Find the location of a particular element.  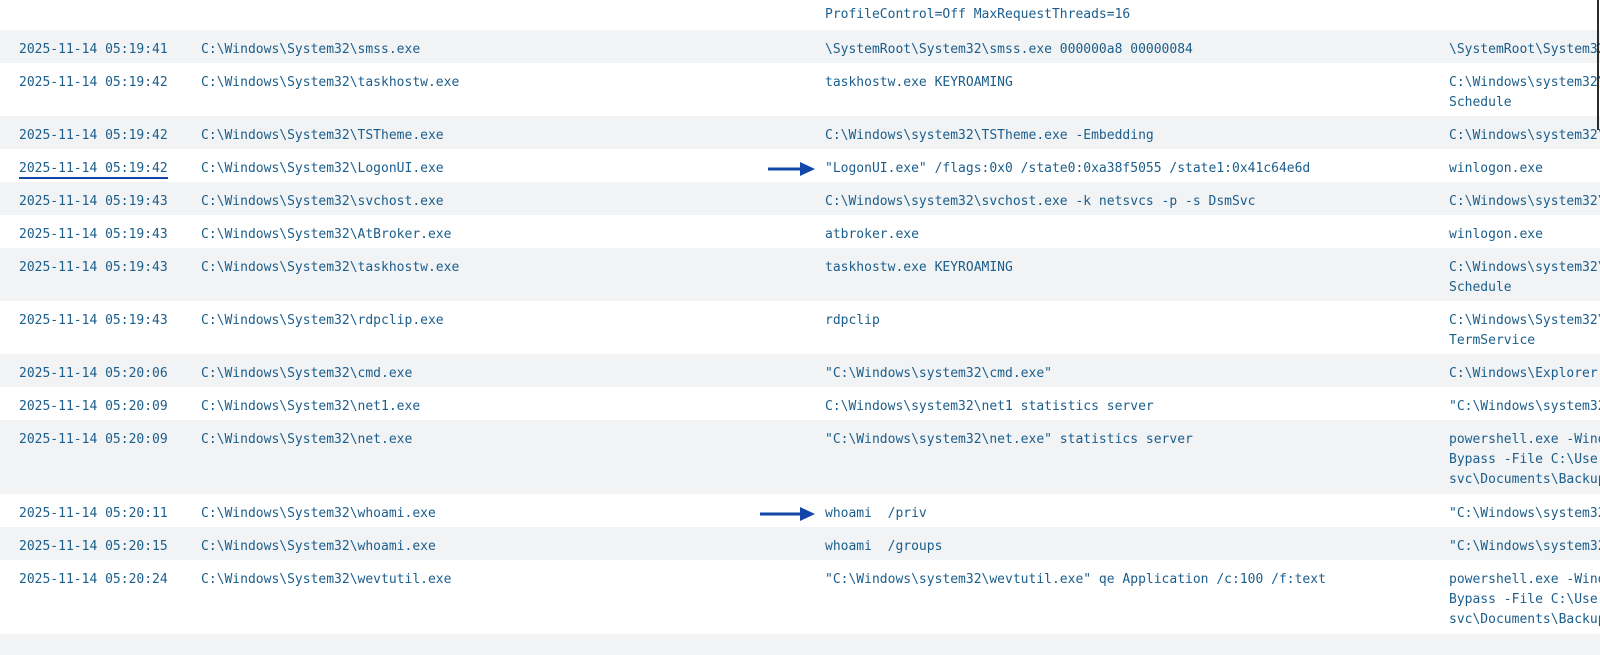

event-time: 2025-11-14 05:20:11 is located at coordinates (93, 513).